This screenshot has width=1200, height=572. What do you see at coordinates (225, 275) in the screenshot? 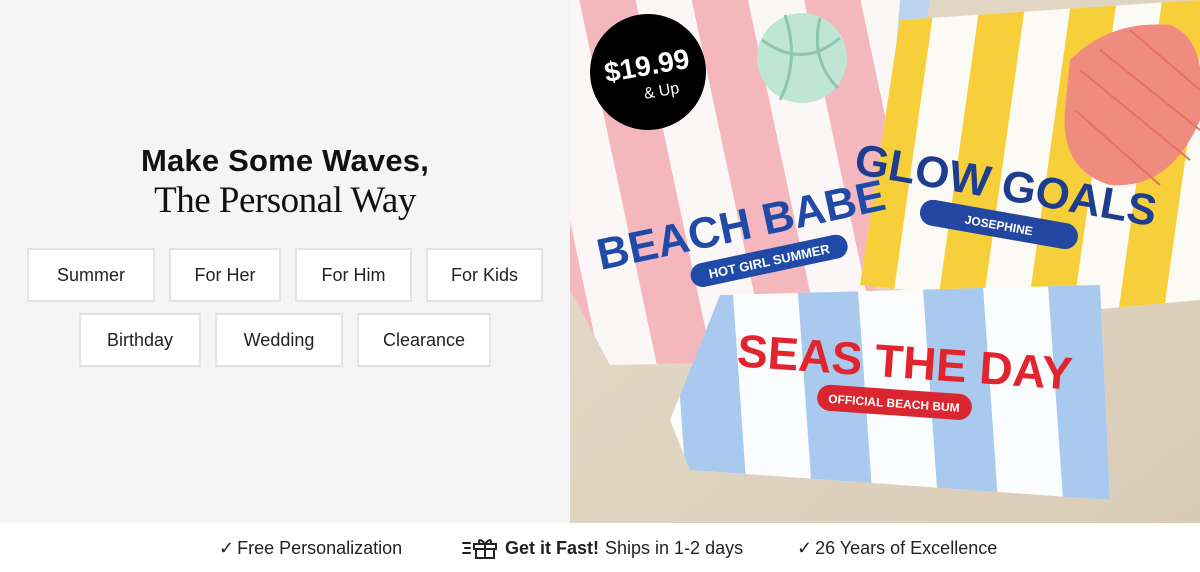
I see `category-button-for-her: For Her` at bounding box center [225, 275].